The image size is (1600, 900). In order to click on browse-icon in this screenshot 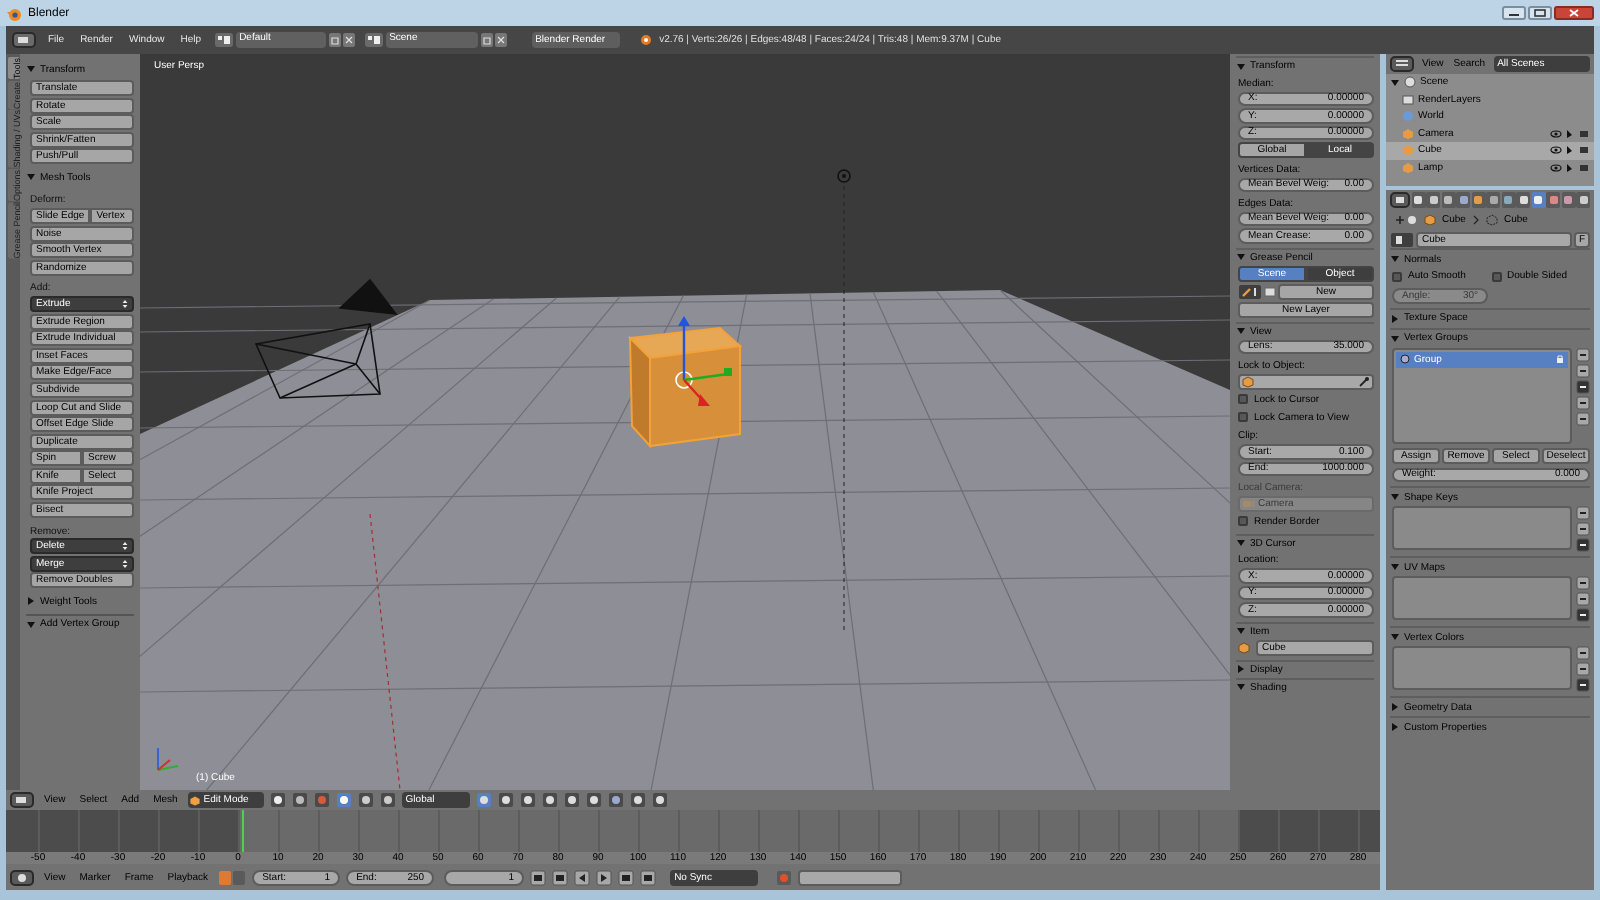, I will do `click(1270, 291)`.